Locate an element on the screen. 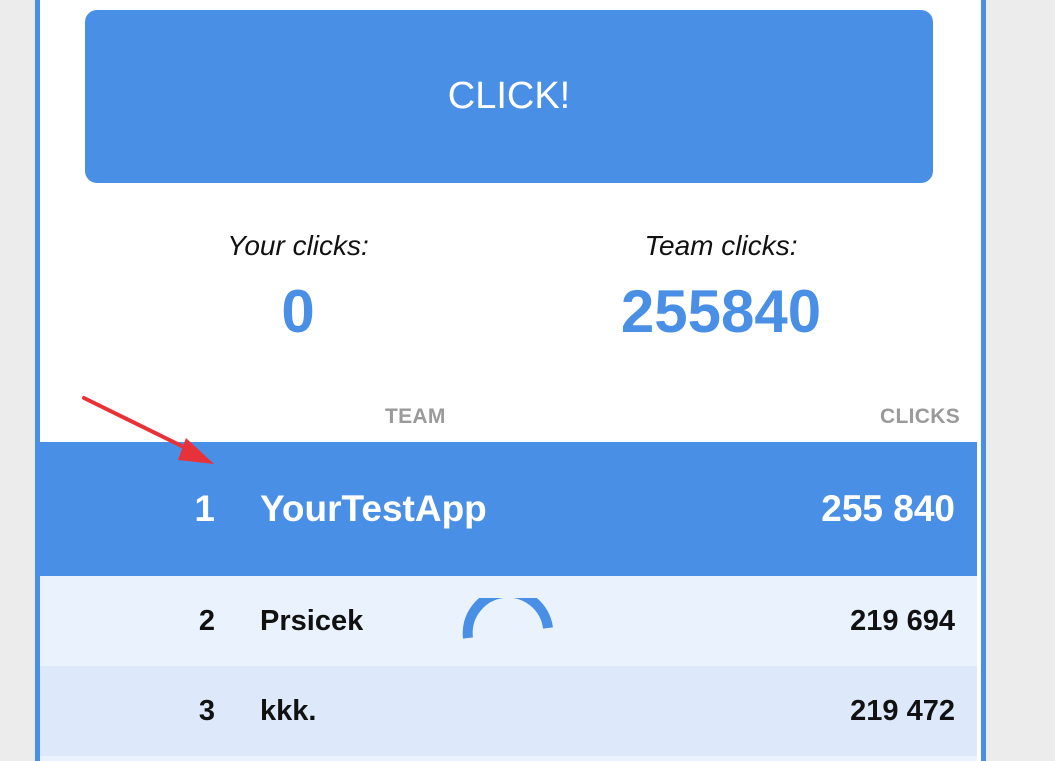 Image resolution: width=1055 pixels, height=761 pixels. click-button-label: CLICK! is located at coordinates (509, 96).